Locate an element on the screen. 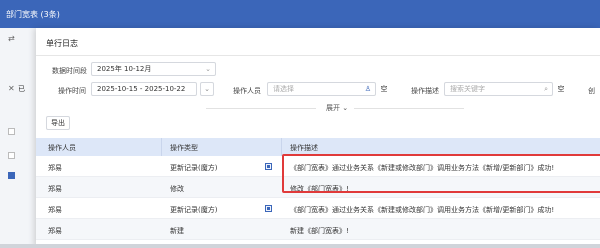 This screenshot has width=600, height=248. op-time-value: 2025-10-15 - 2025-10-22 is located at coordinates (141, 89).